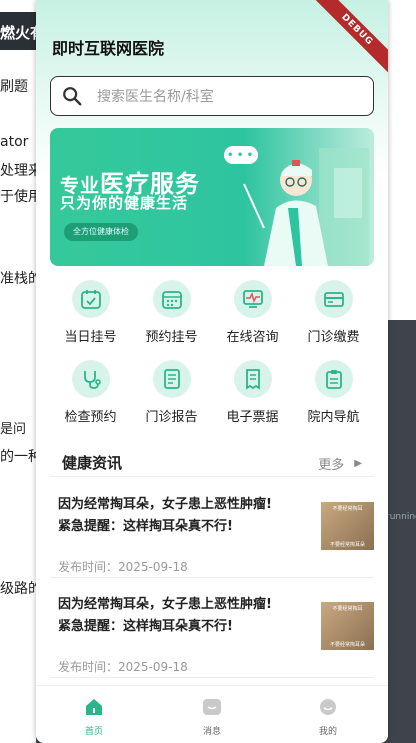  I want to click on background-right-panel: running, so click(401, 371).